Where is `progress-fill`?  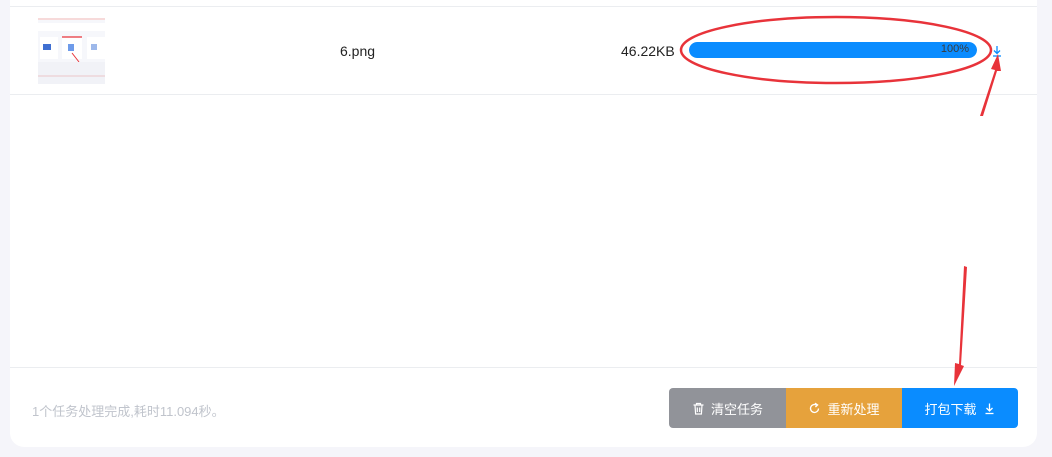
progress-fill is located at coordinates (833, 50).